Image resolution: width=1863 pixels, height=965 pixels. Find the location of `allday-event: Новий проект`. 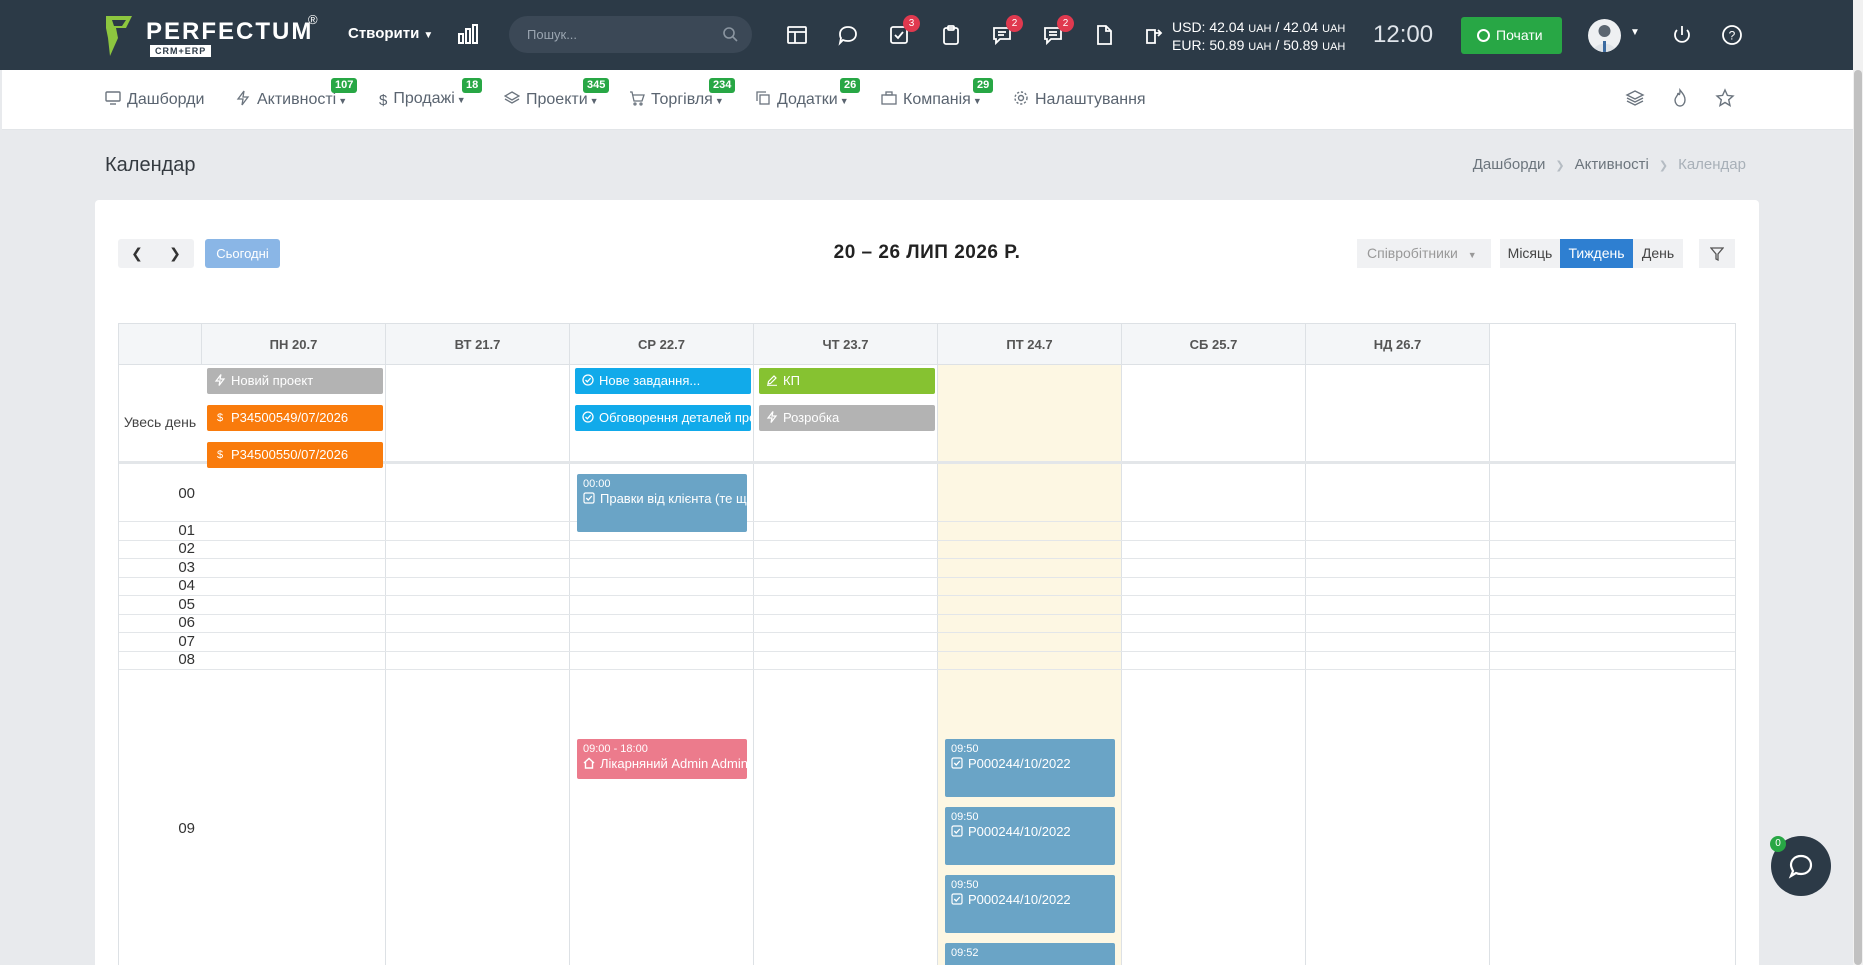

allday-event: Новий проект is located at coordinates (295, 381).